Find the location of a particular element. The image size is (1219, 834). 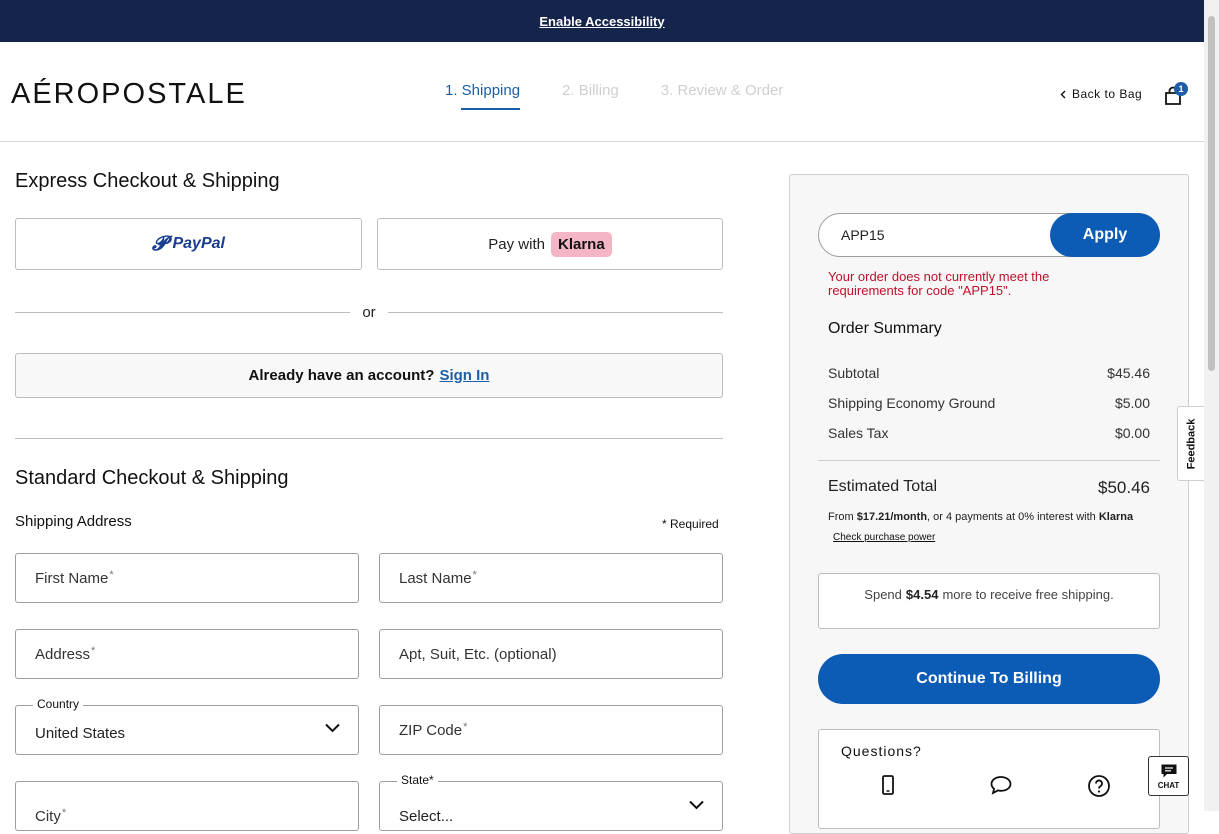

chat-button: CHAT is located at coordinates (1168, 776).